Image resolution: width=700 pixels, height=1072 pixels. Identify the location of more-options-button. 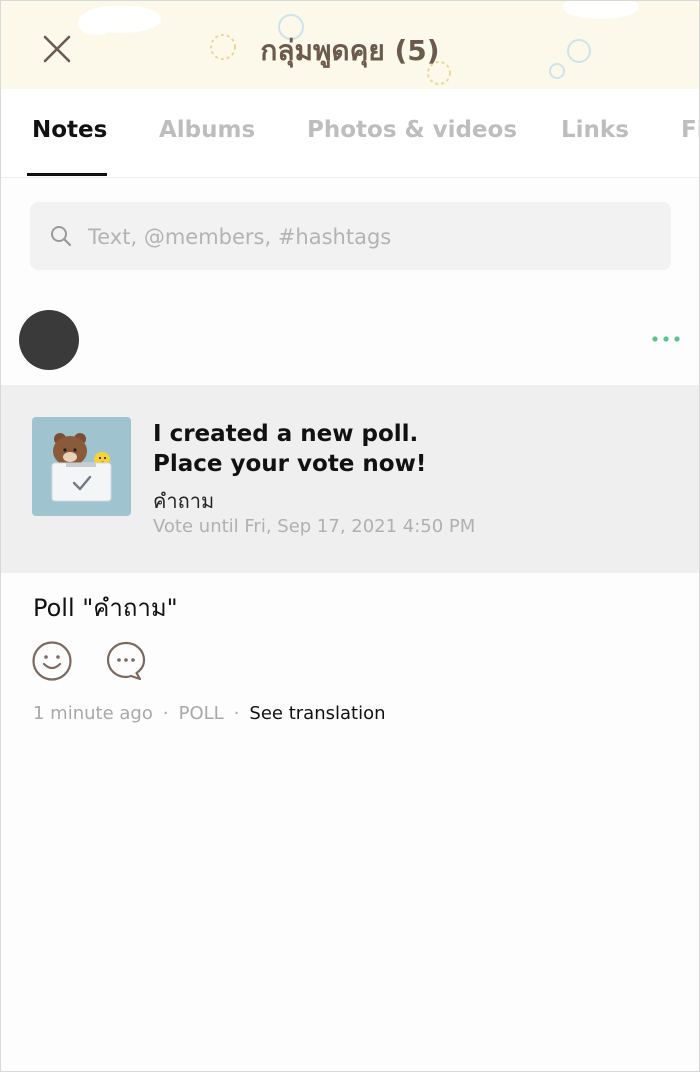
(665, 339).